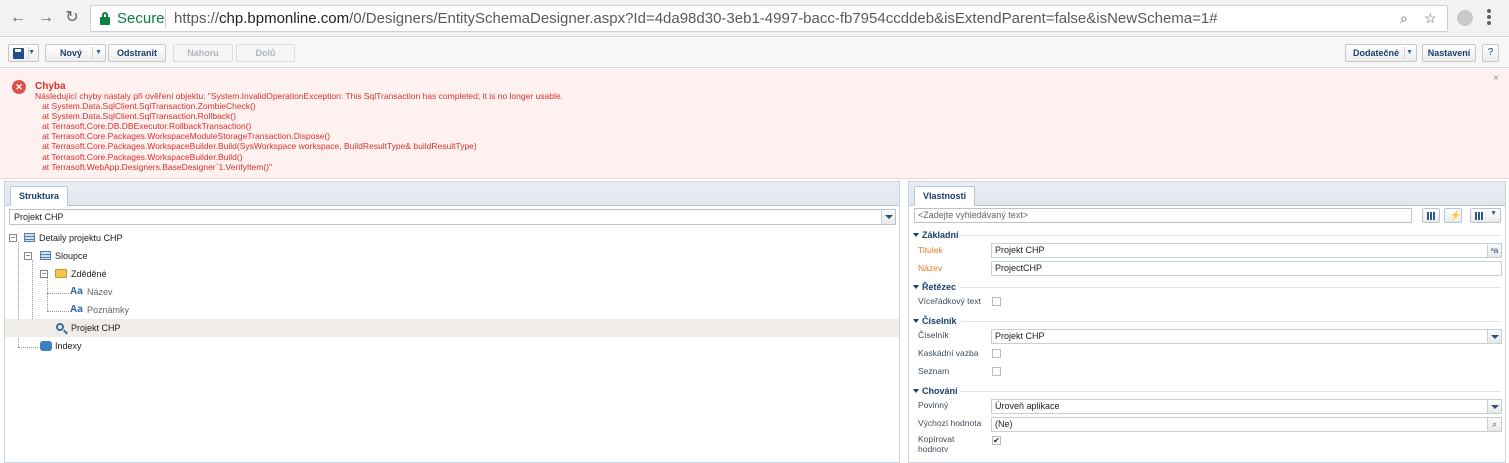  I want to click on tree-node-indexes: Indexy, so click(452, 346).